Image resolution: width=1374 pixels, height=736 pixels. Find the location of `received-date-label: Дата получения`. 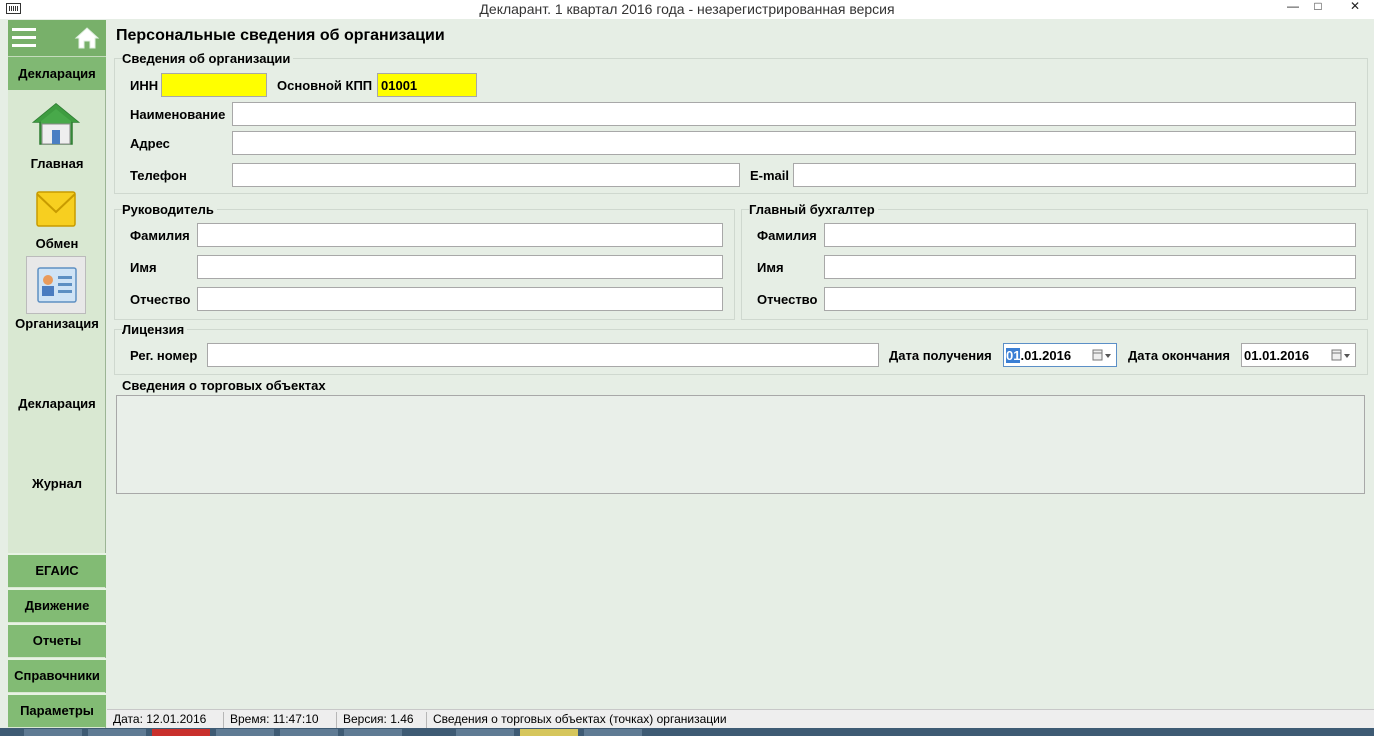

received-date-label: Дата получения is located at coordinates (940, 355).